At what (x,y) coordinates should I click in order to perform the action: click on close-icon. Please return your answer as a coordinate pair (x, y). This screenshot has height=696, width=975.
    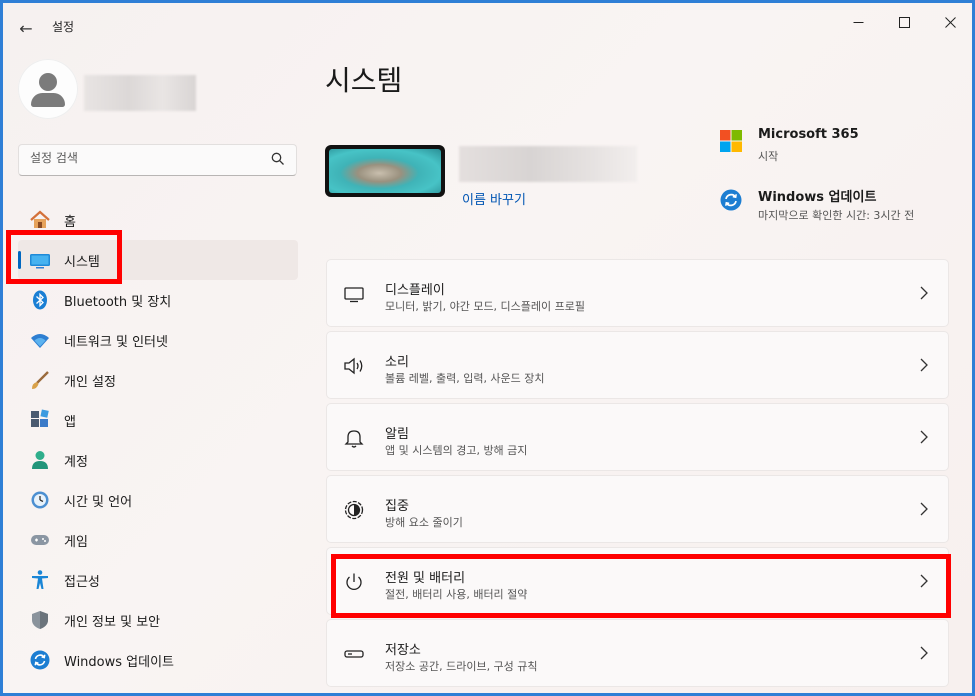
    Looking at the image, I should click on (950, 22).